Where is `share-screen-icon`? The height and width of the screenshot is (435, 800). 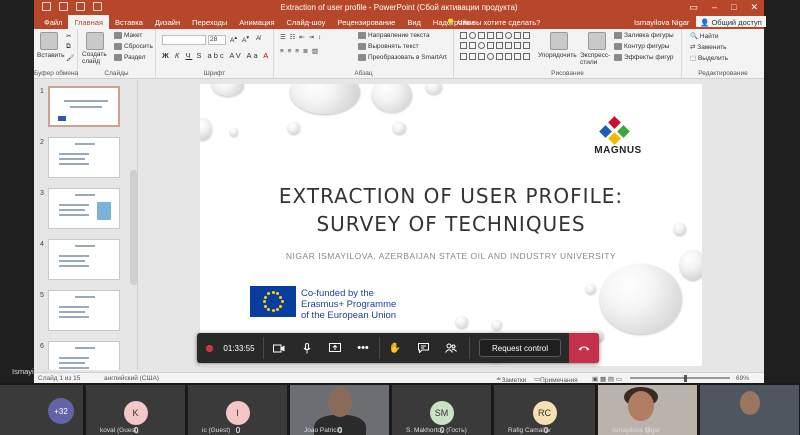
share-screen-icon is located at coordinates (335, 348).